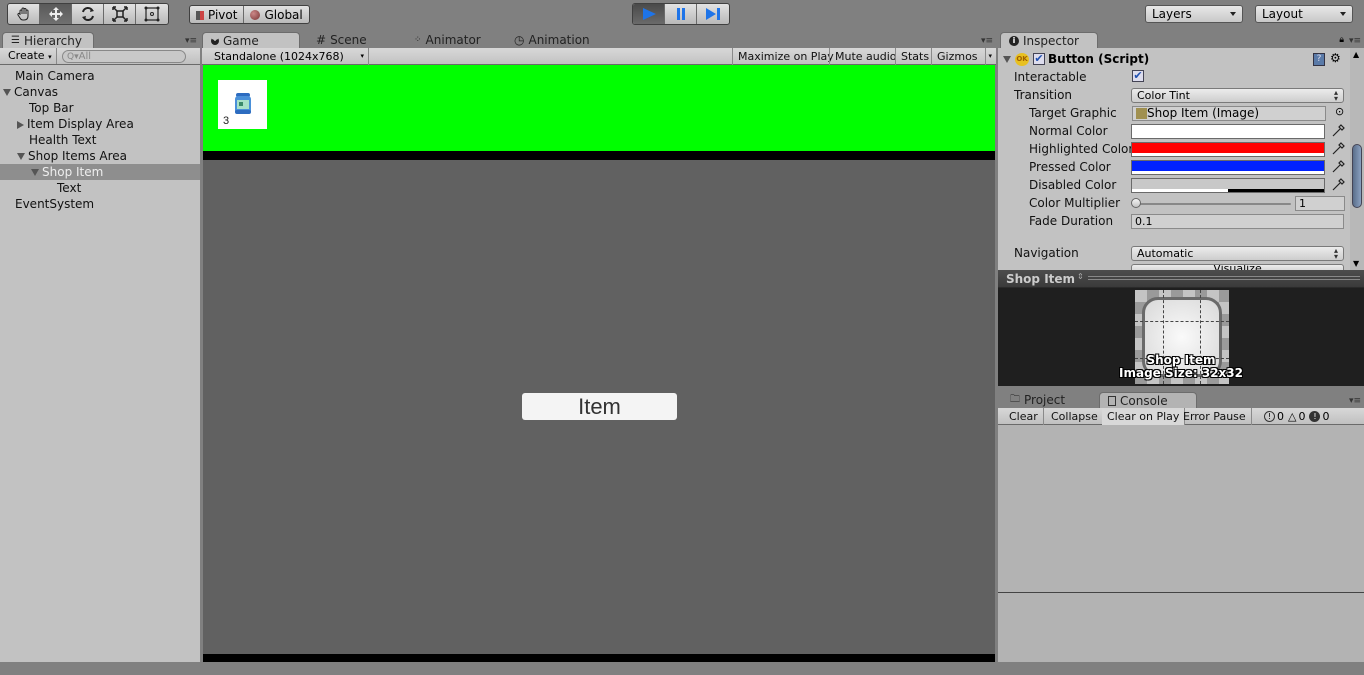 The image size is (1364, 675). I want to click on shop-item-button: Item, so click(599, 406).